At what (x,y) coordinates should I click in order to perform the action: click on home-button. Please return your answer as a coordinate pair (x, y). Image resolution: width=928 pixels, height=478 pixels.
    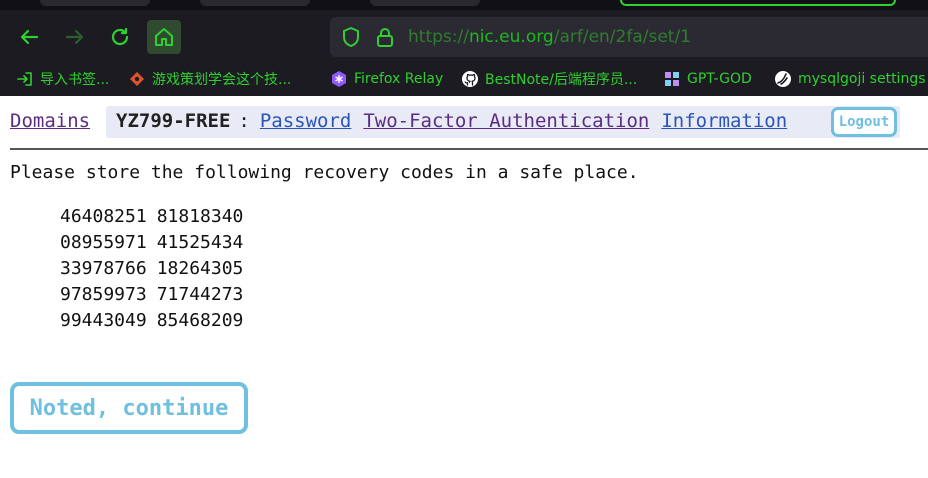
    Looking at the image, I should click on (164, 37).